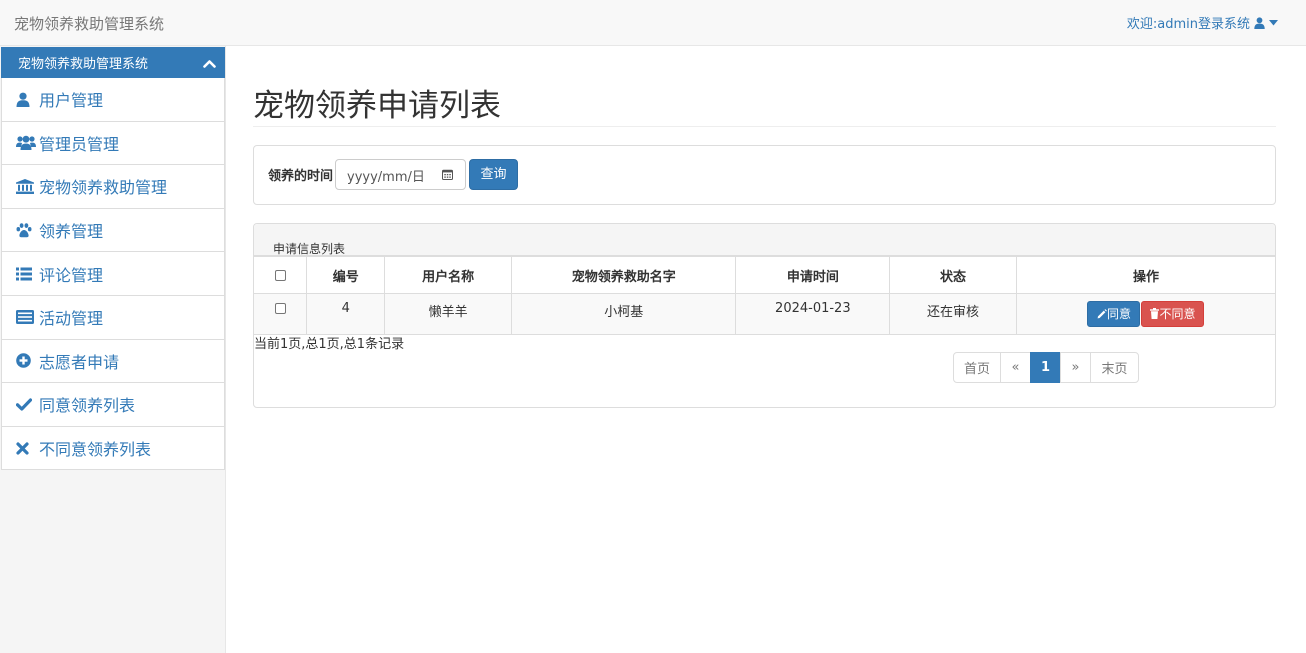  Describe the element at coordinates (1102, 314) in the screenshot. I see `pencil-icon` at that location.